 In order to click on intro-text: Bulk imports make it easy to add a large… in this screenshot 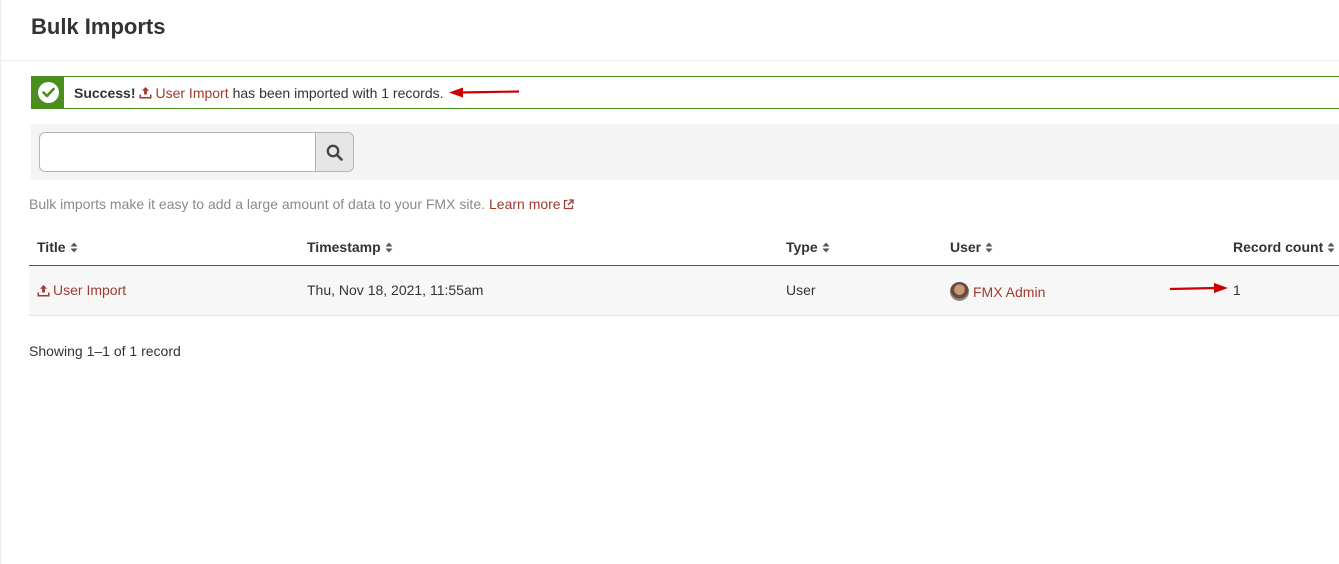, I will do `click(301, 204)`.